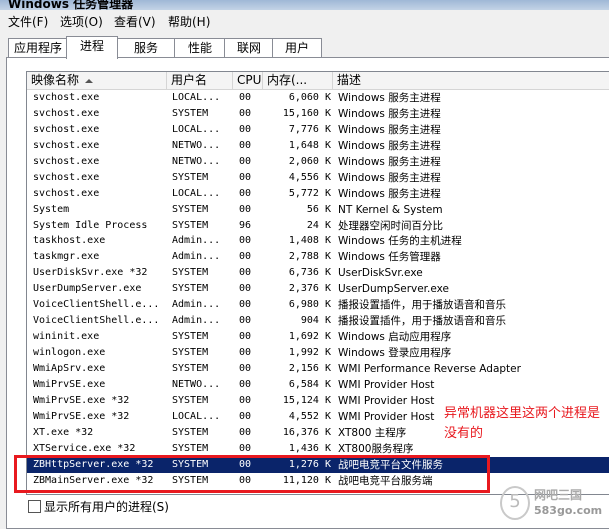 The image size is (609, 529). I want to click on table-row: svchost.exe SYSTEM 00 4,556 K Windows 服务主进程, so click(318, 178).